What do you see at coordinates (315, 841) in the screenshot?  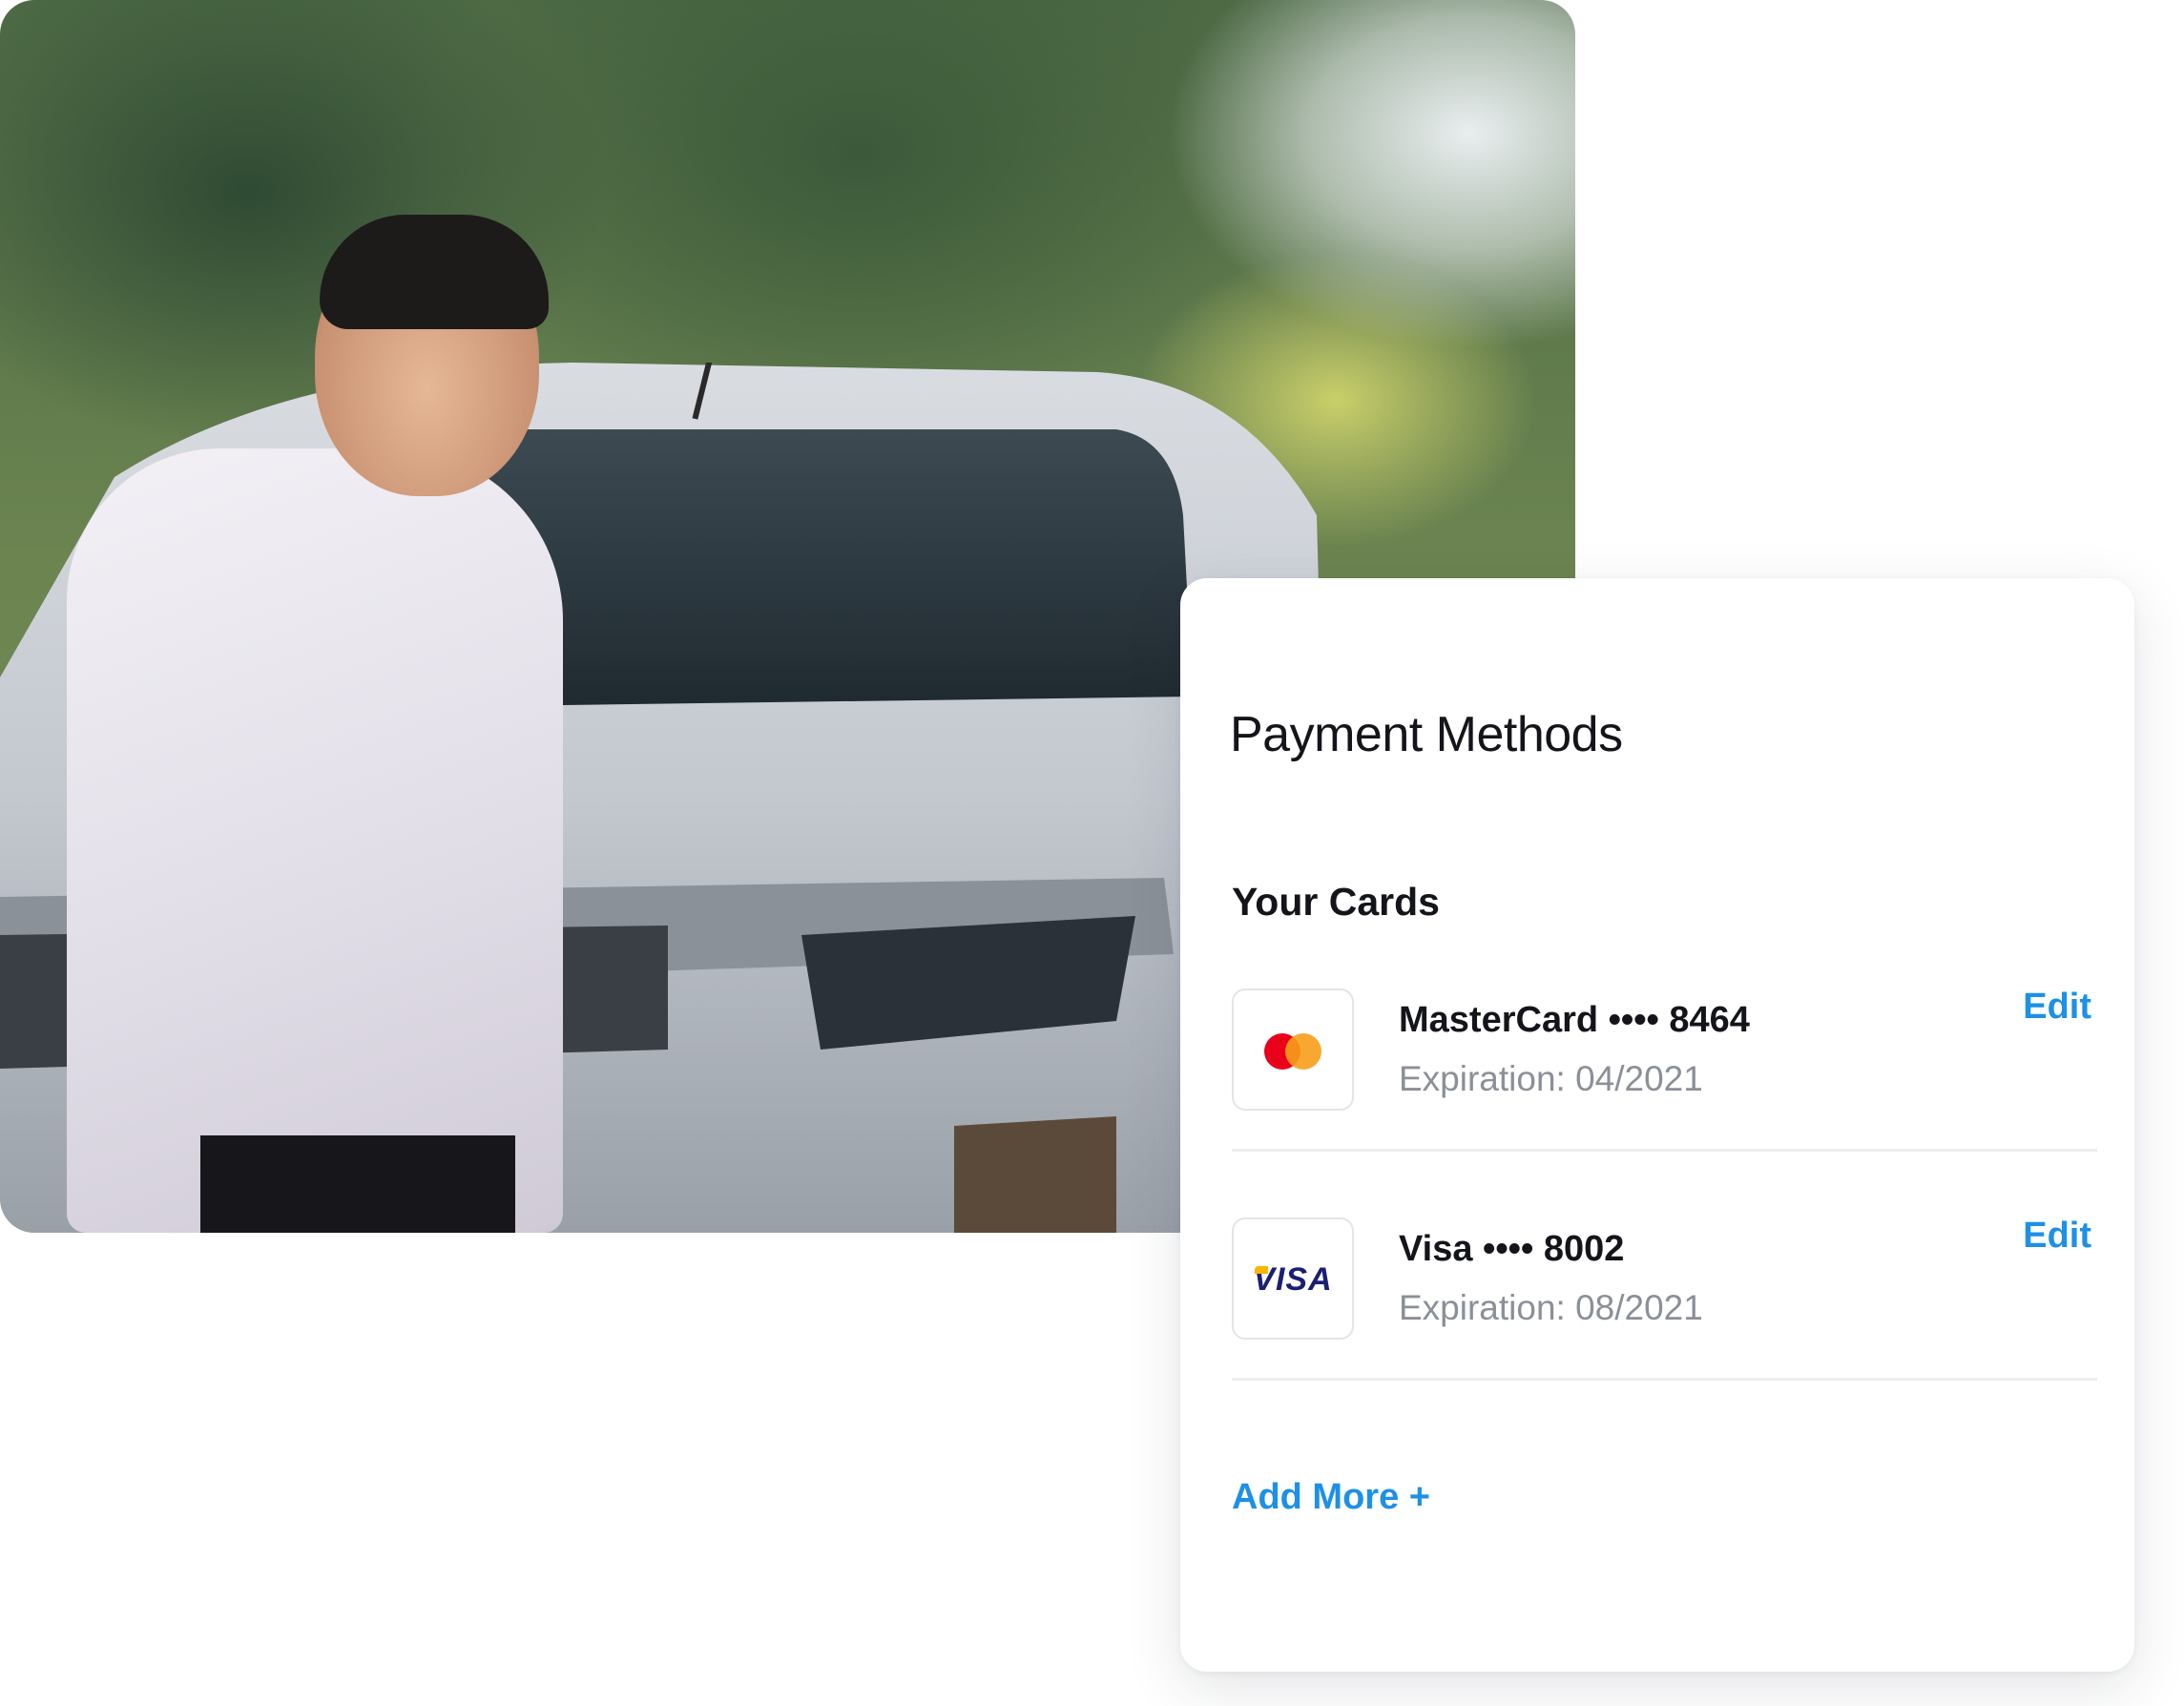 I see `person-shirt` at bounding box center [315, 841].